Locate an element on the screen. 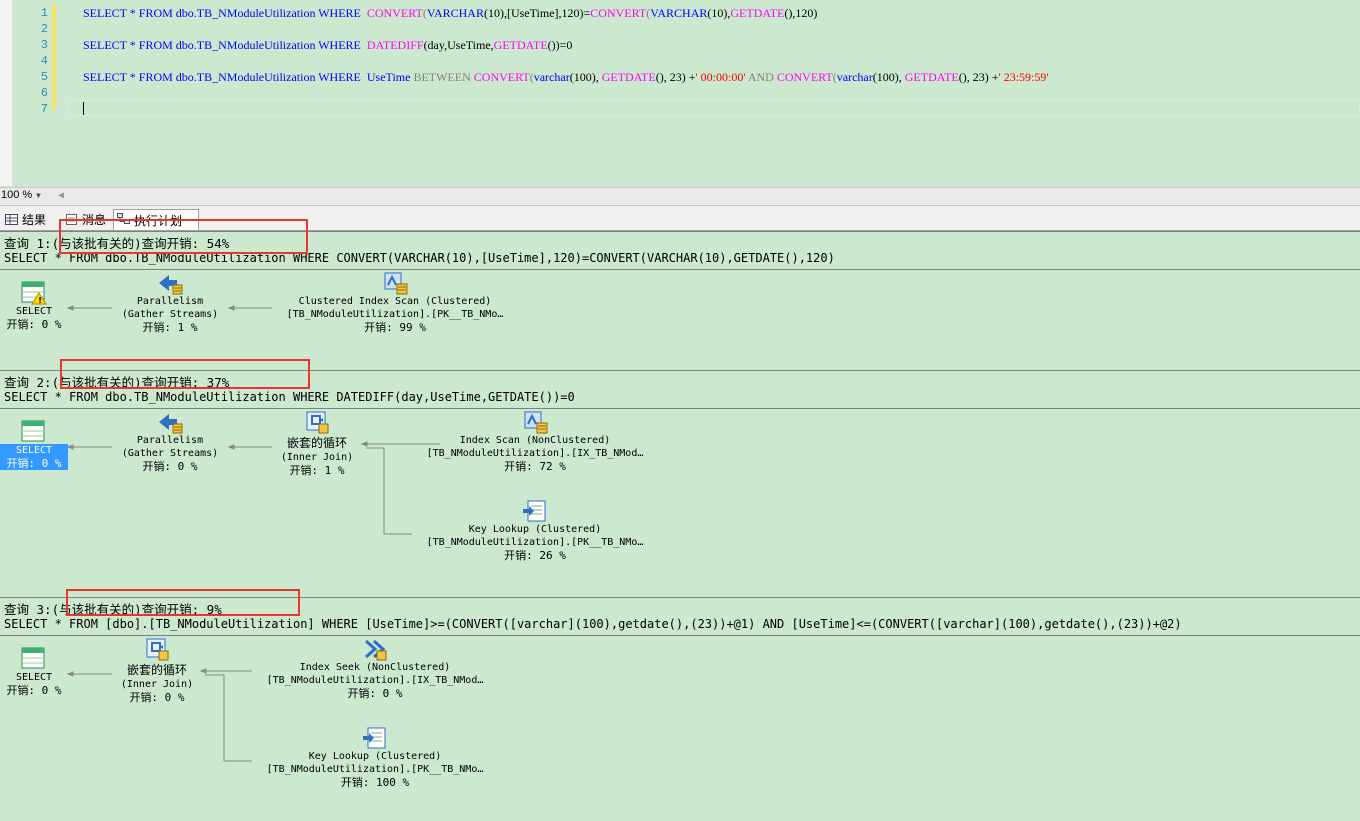 The height and width of the screenshot is (821, 1360). node-cost: 开销: 1 % is located at coordinates (317, 470).